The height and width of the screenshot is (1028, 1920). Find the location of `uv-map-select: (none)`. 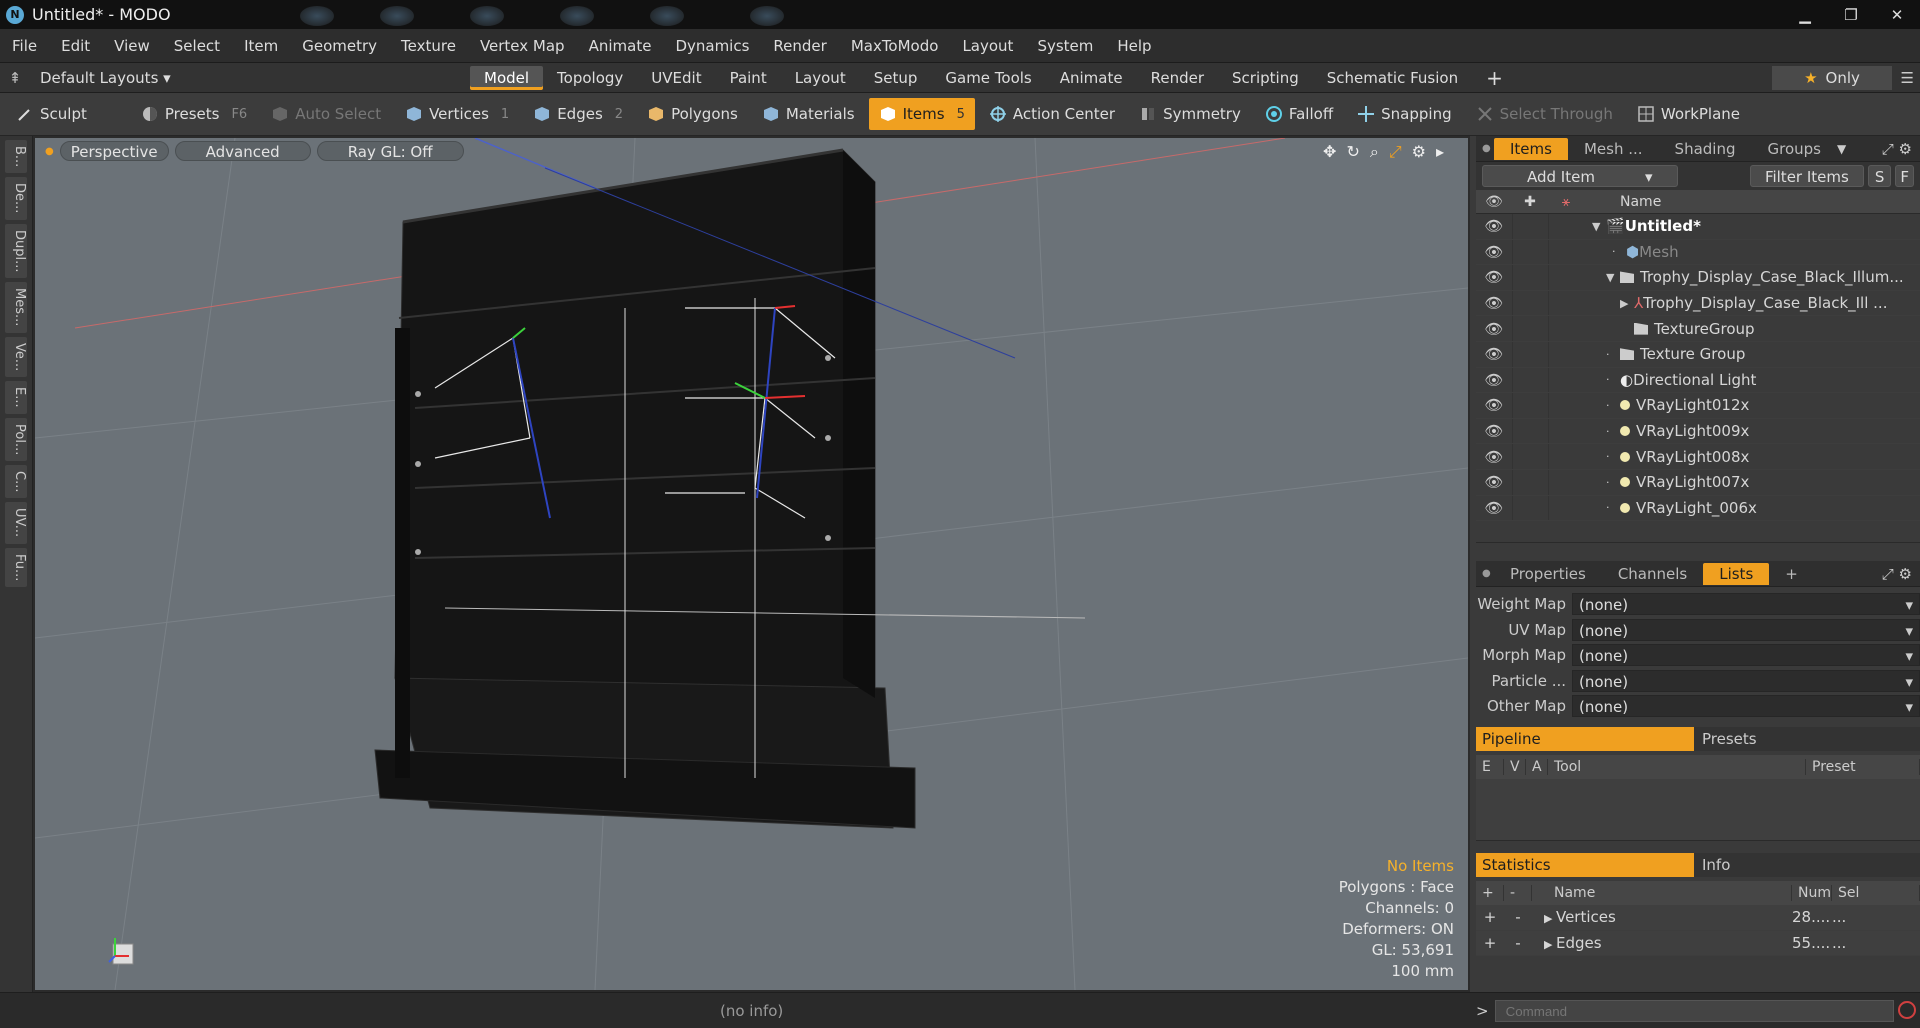

uv-map-select: (none) is located at coordinates (1746, 630).